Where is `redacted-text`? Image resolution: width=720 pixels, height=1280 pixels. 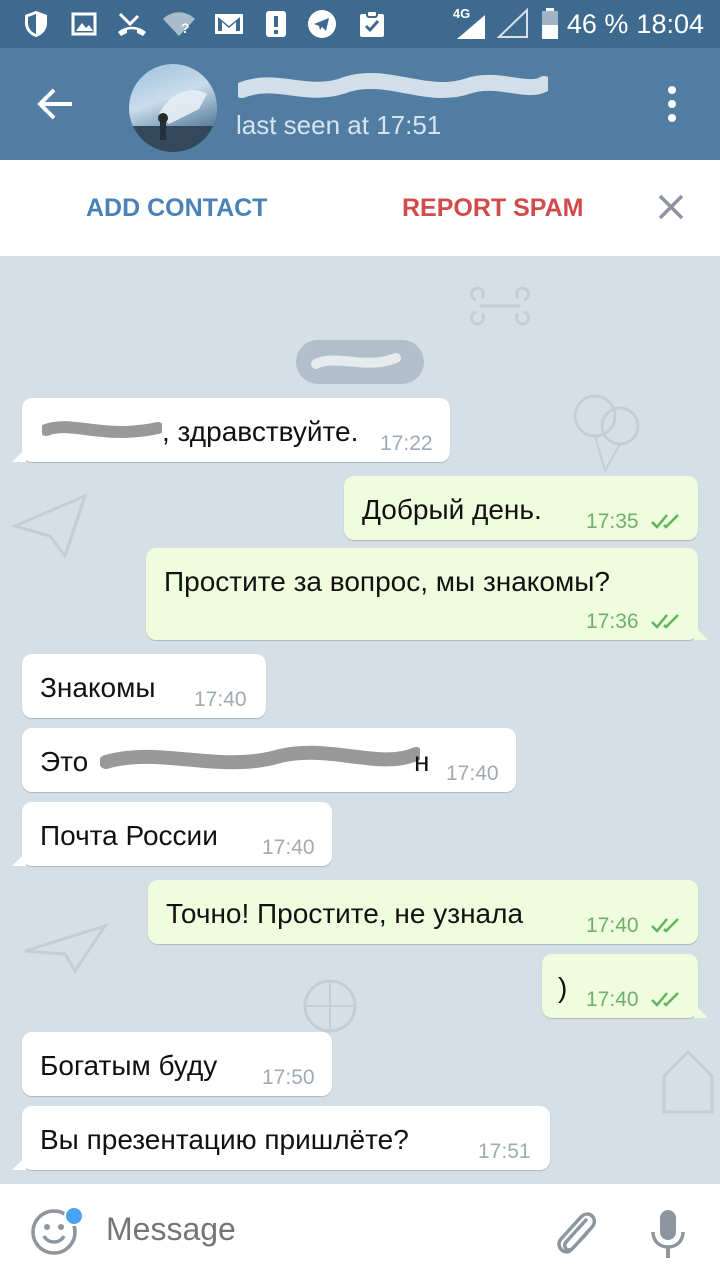
redacted-text is located at coordinates (260, 757).